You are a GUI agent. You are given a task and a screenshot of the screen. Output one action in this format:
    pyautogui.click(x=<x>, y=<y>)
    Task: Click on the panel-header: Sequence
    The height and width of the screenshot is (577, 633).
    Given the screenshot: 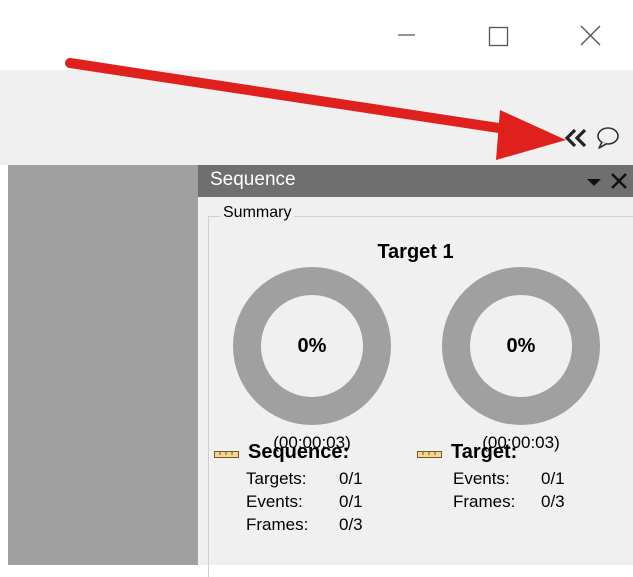 What is the action you would take?
    pyautogui.click(x=415, y=181)
    